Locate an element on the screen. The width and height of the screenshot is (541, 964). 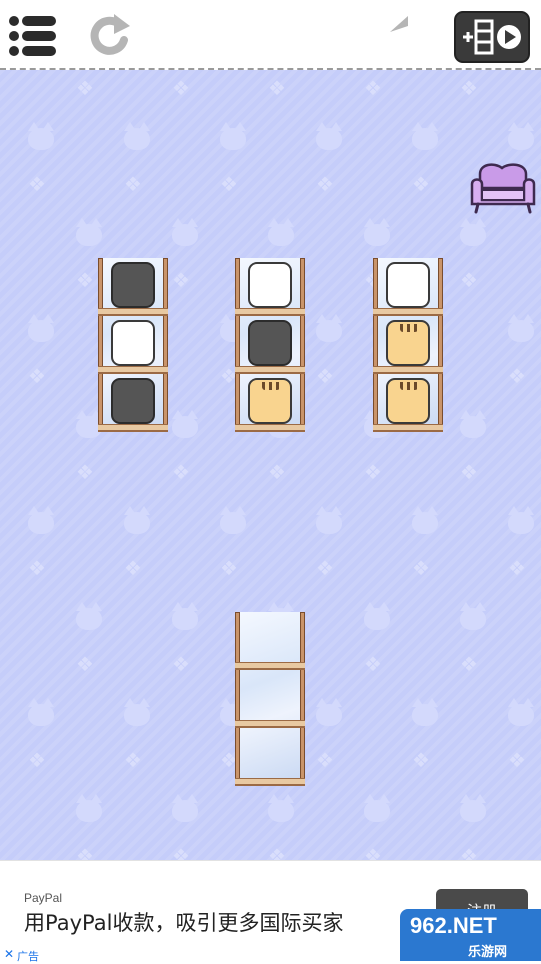
undo-button is located at coordinates (412, 36).